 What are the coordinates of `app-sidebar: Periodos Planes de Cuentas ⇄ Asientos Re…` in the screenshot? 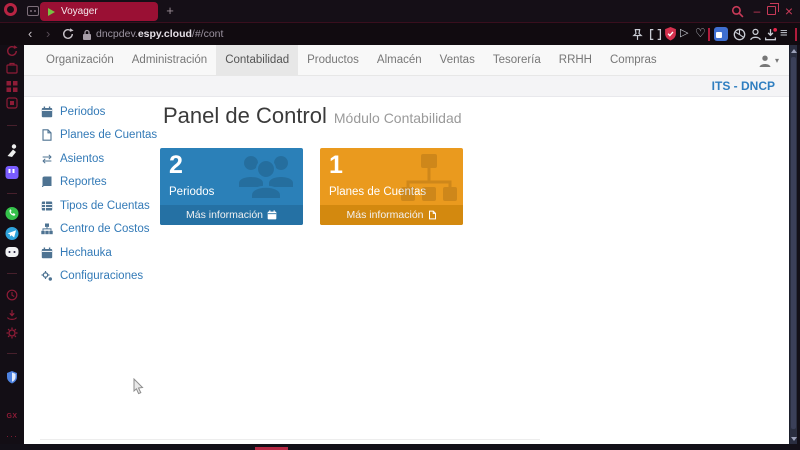 It's located at (92, 194).